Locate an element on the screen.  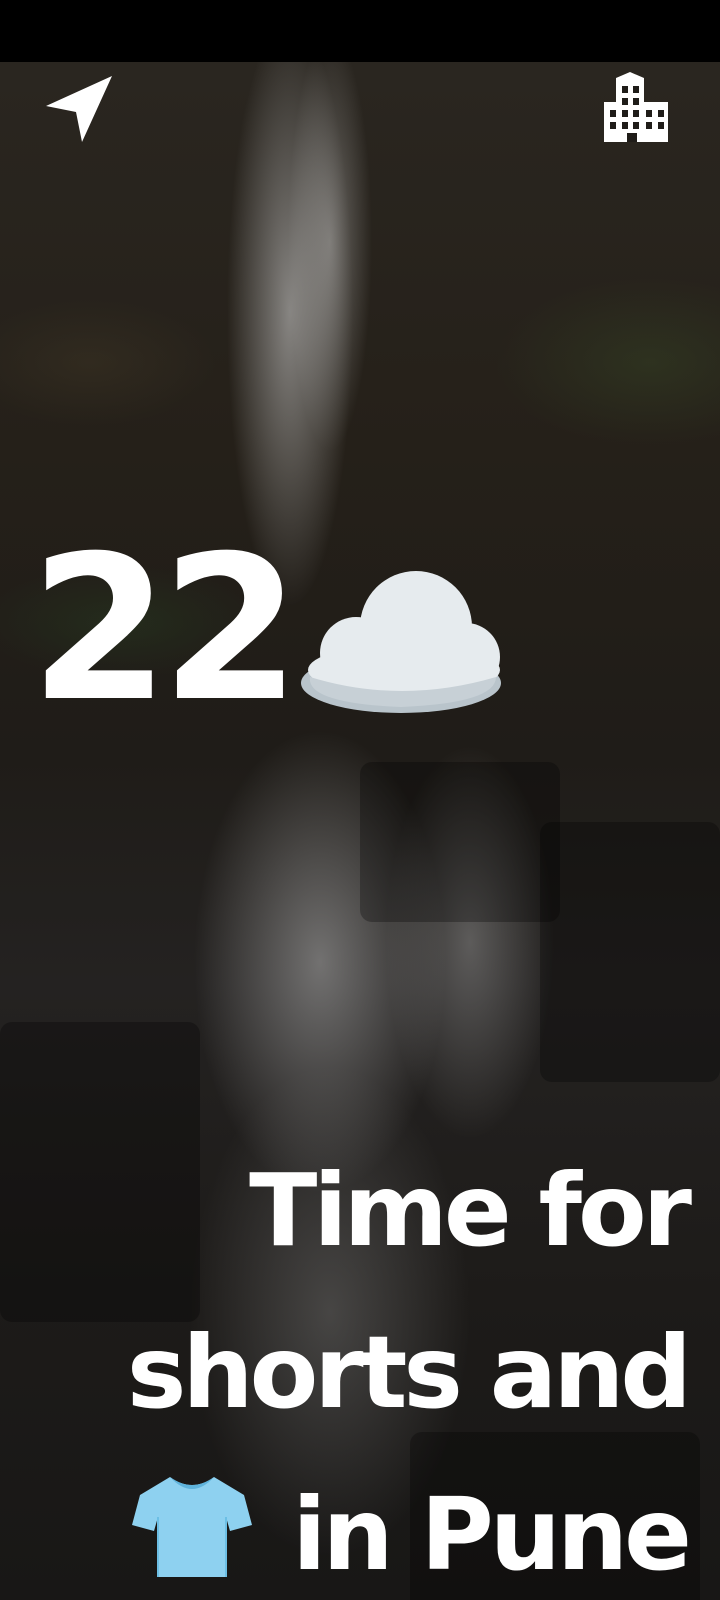
city-building-icon is located at coordinates (636, 107).